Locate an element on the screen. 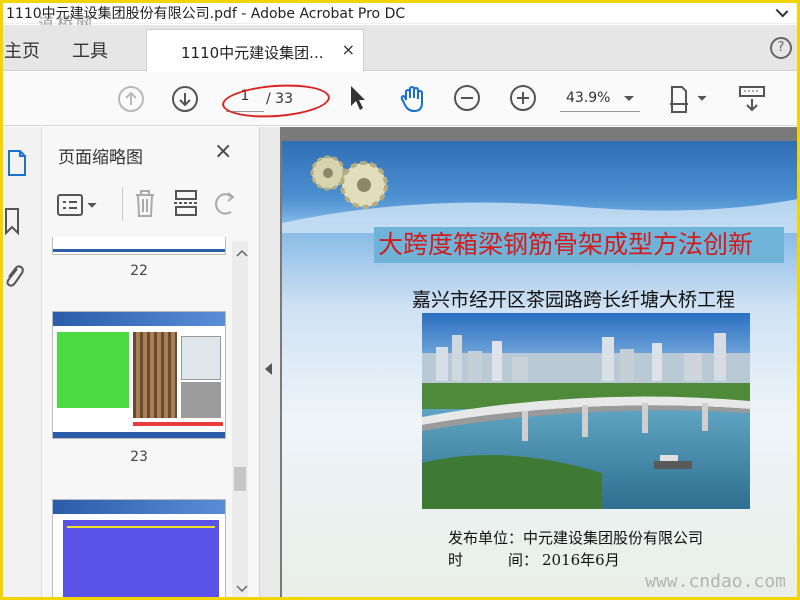 Image resolution: width=800 pixels, height=600 pixels. arrow-up-icon is located at coordinates (131, 99).